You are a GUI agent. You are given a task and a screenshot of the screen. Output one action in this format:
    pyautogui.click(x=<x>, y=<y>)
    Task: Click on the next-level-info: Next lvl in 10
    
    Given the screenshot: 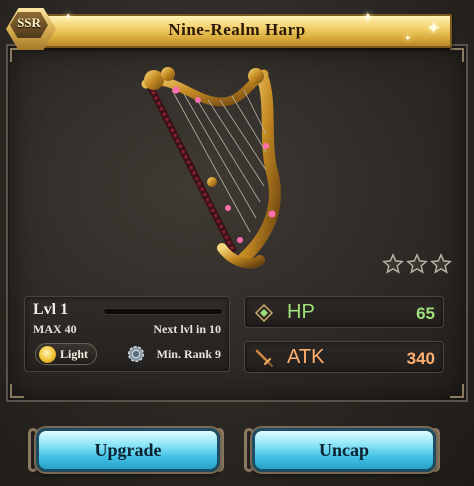 What is the action you would take?
    pyautogui.click(x=187, y=329)
    